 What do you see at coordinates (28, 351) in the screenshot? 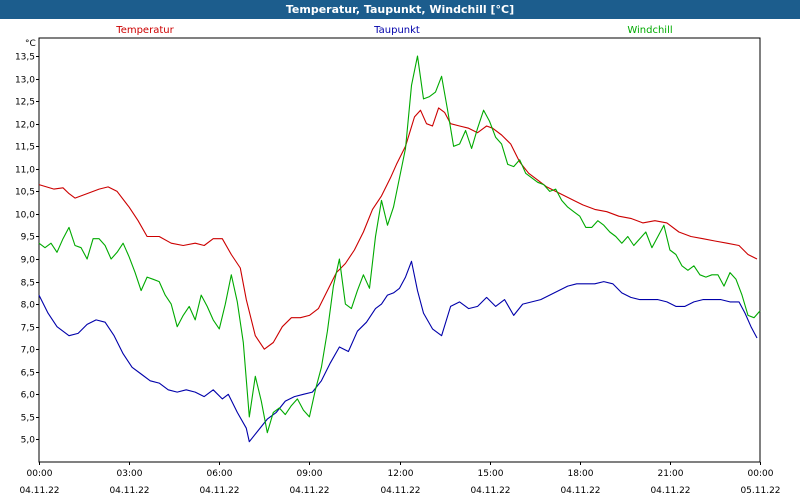
I see `y-tick-label: 7,0` at bounding box center [28, 351].